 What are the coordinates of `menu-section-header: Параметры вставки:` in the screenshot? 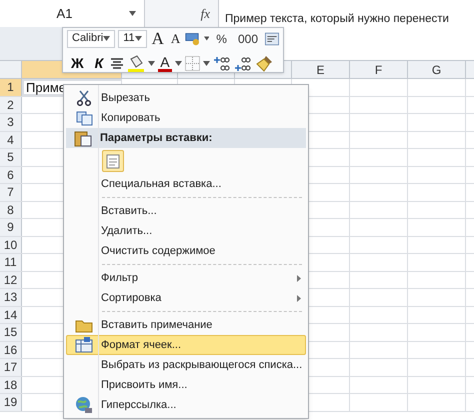 It's located at (186, 138).